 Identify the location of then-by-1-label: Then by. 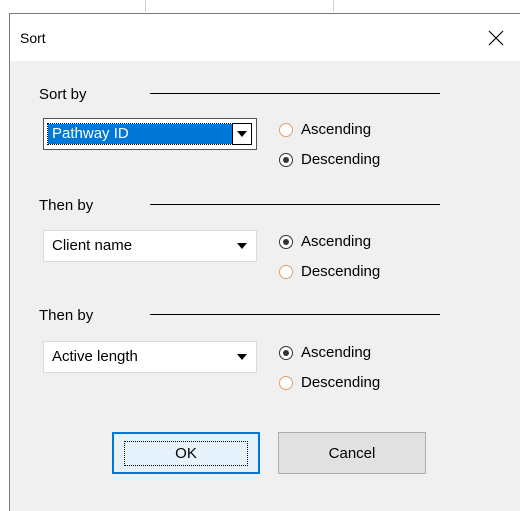
(66, 205).